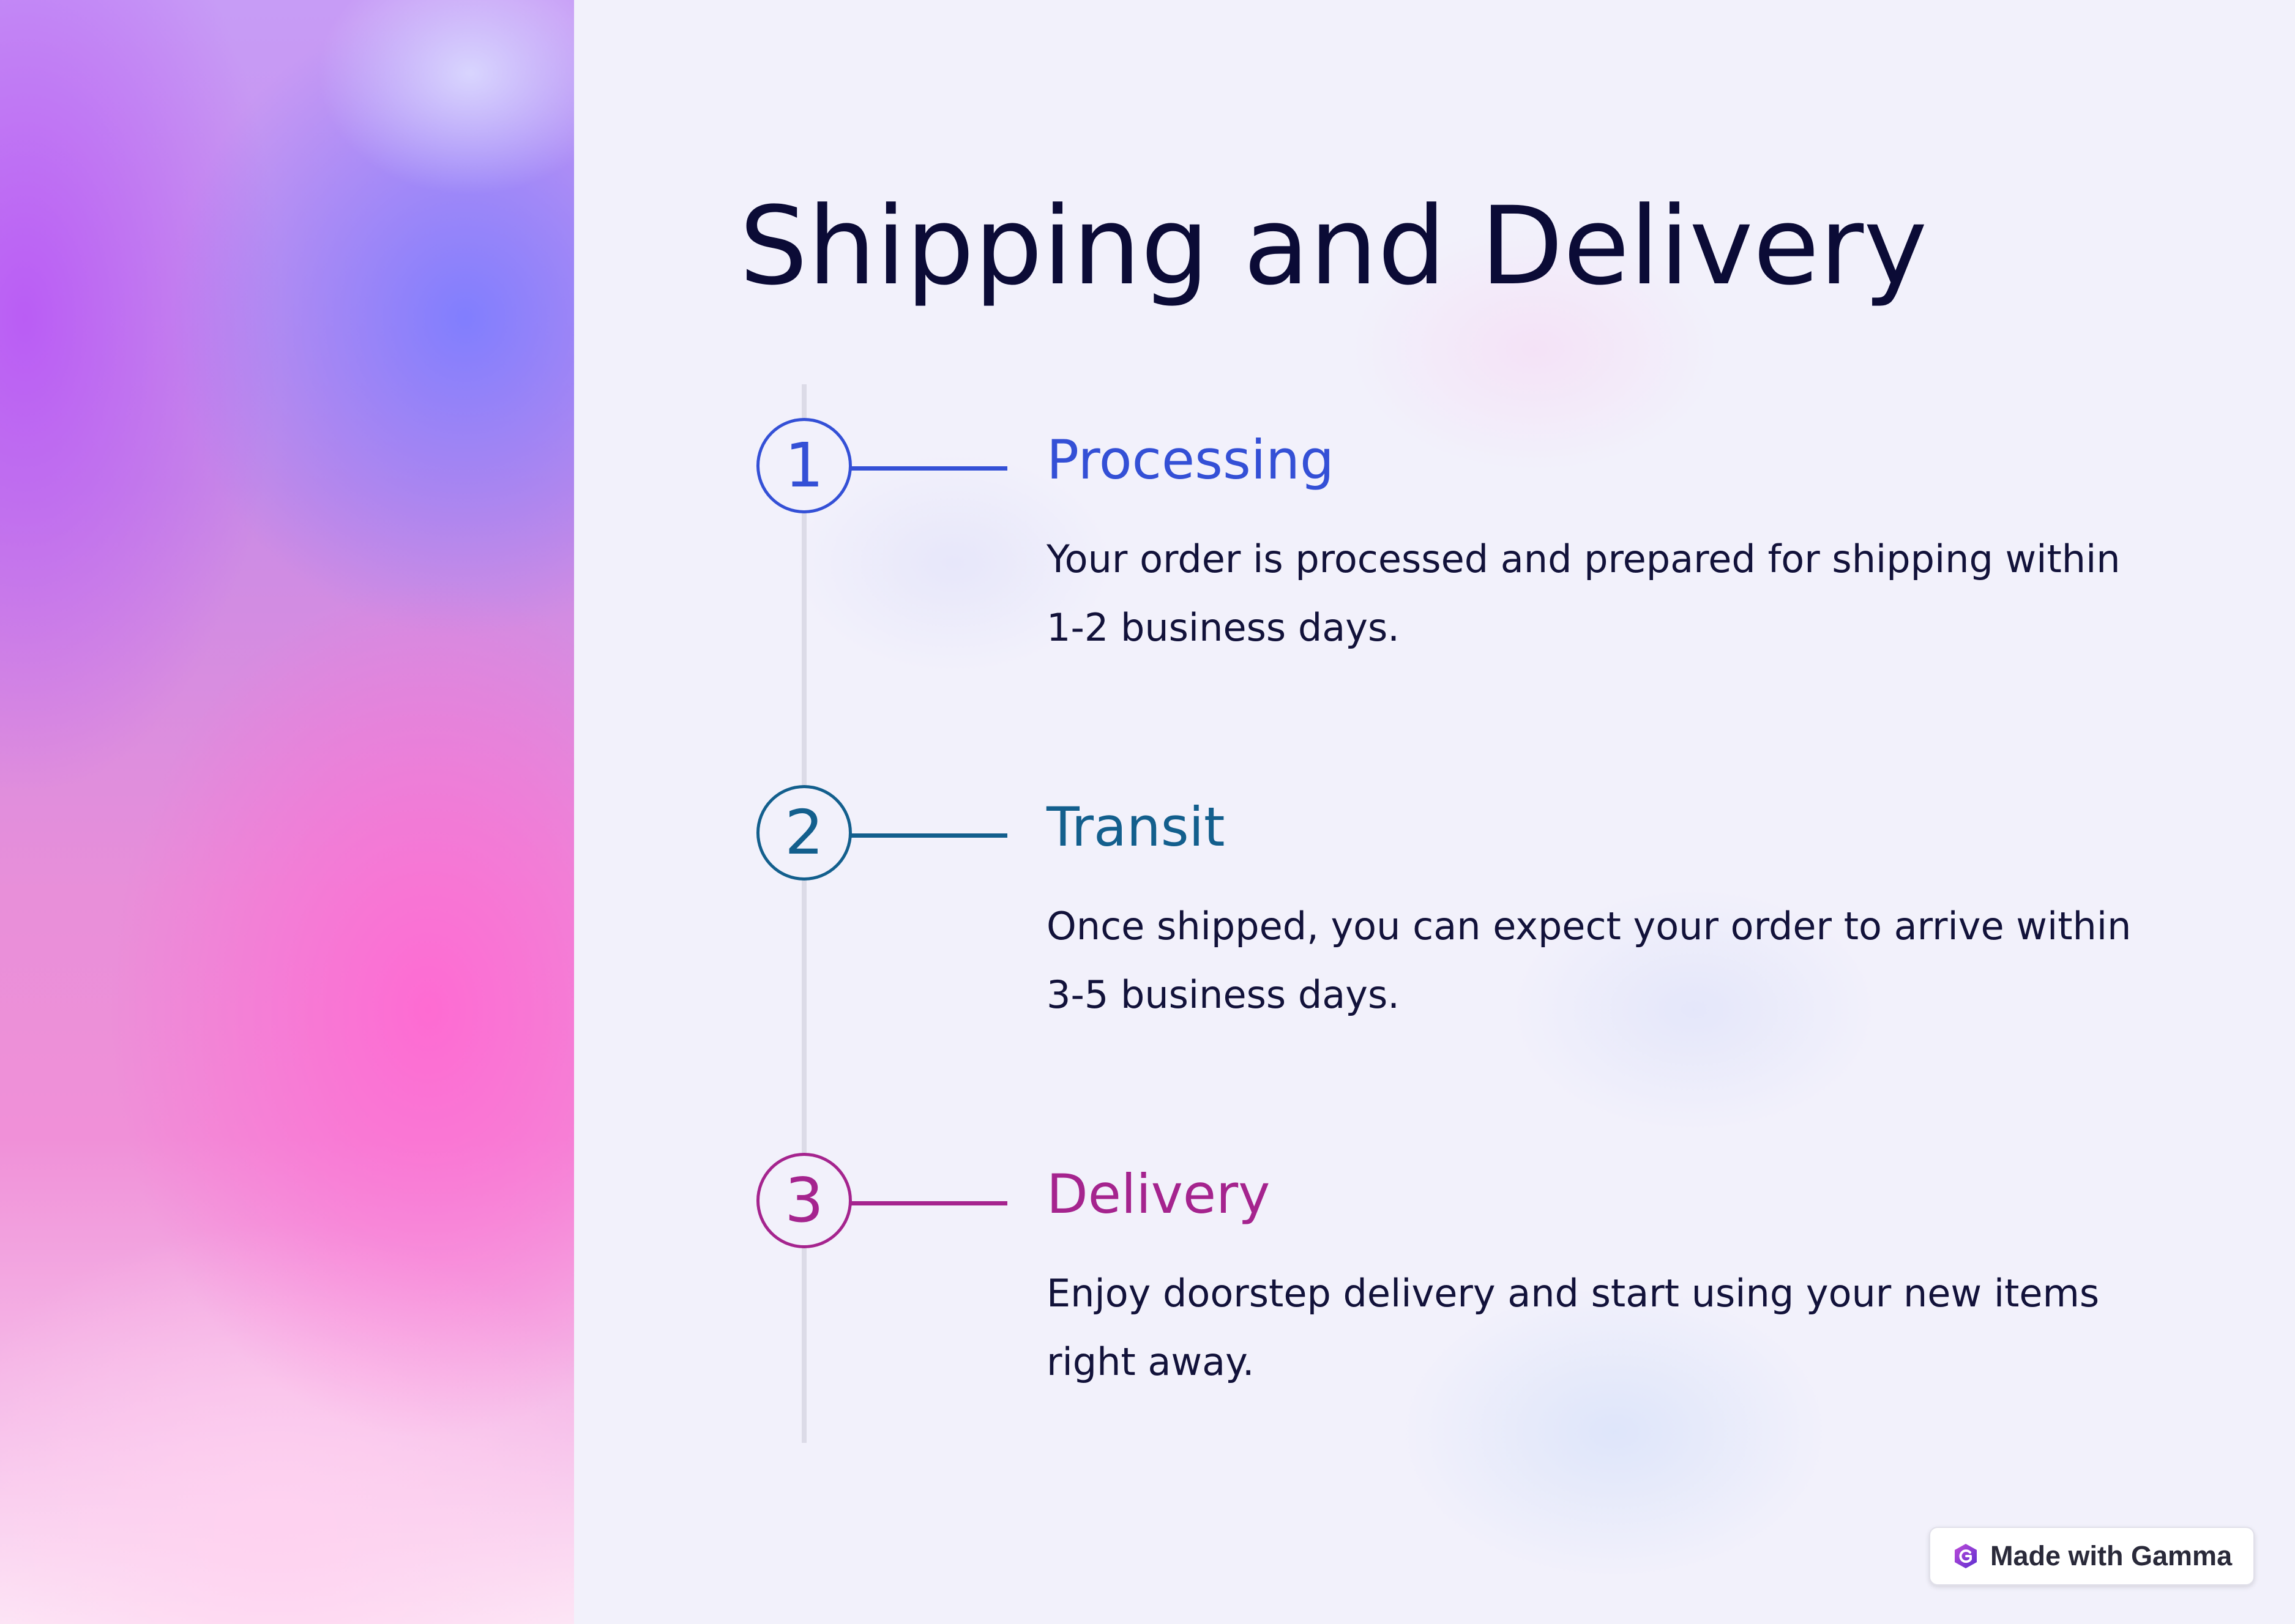 The width and height of the screenshot is (2295, 1624). I want to click on made-with-gamma-badge: Made with Gamma, so click(2092, 1556).